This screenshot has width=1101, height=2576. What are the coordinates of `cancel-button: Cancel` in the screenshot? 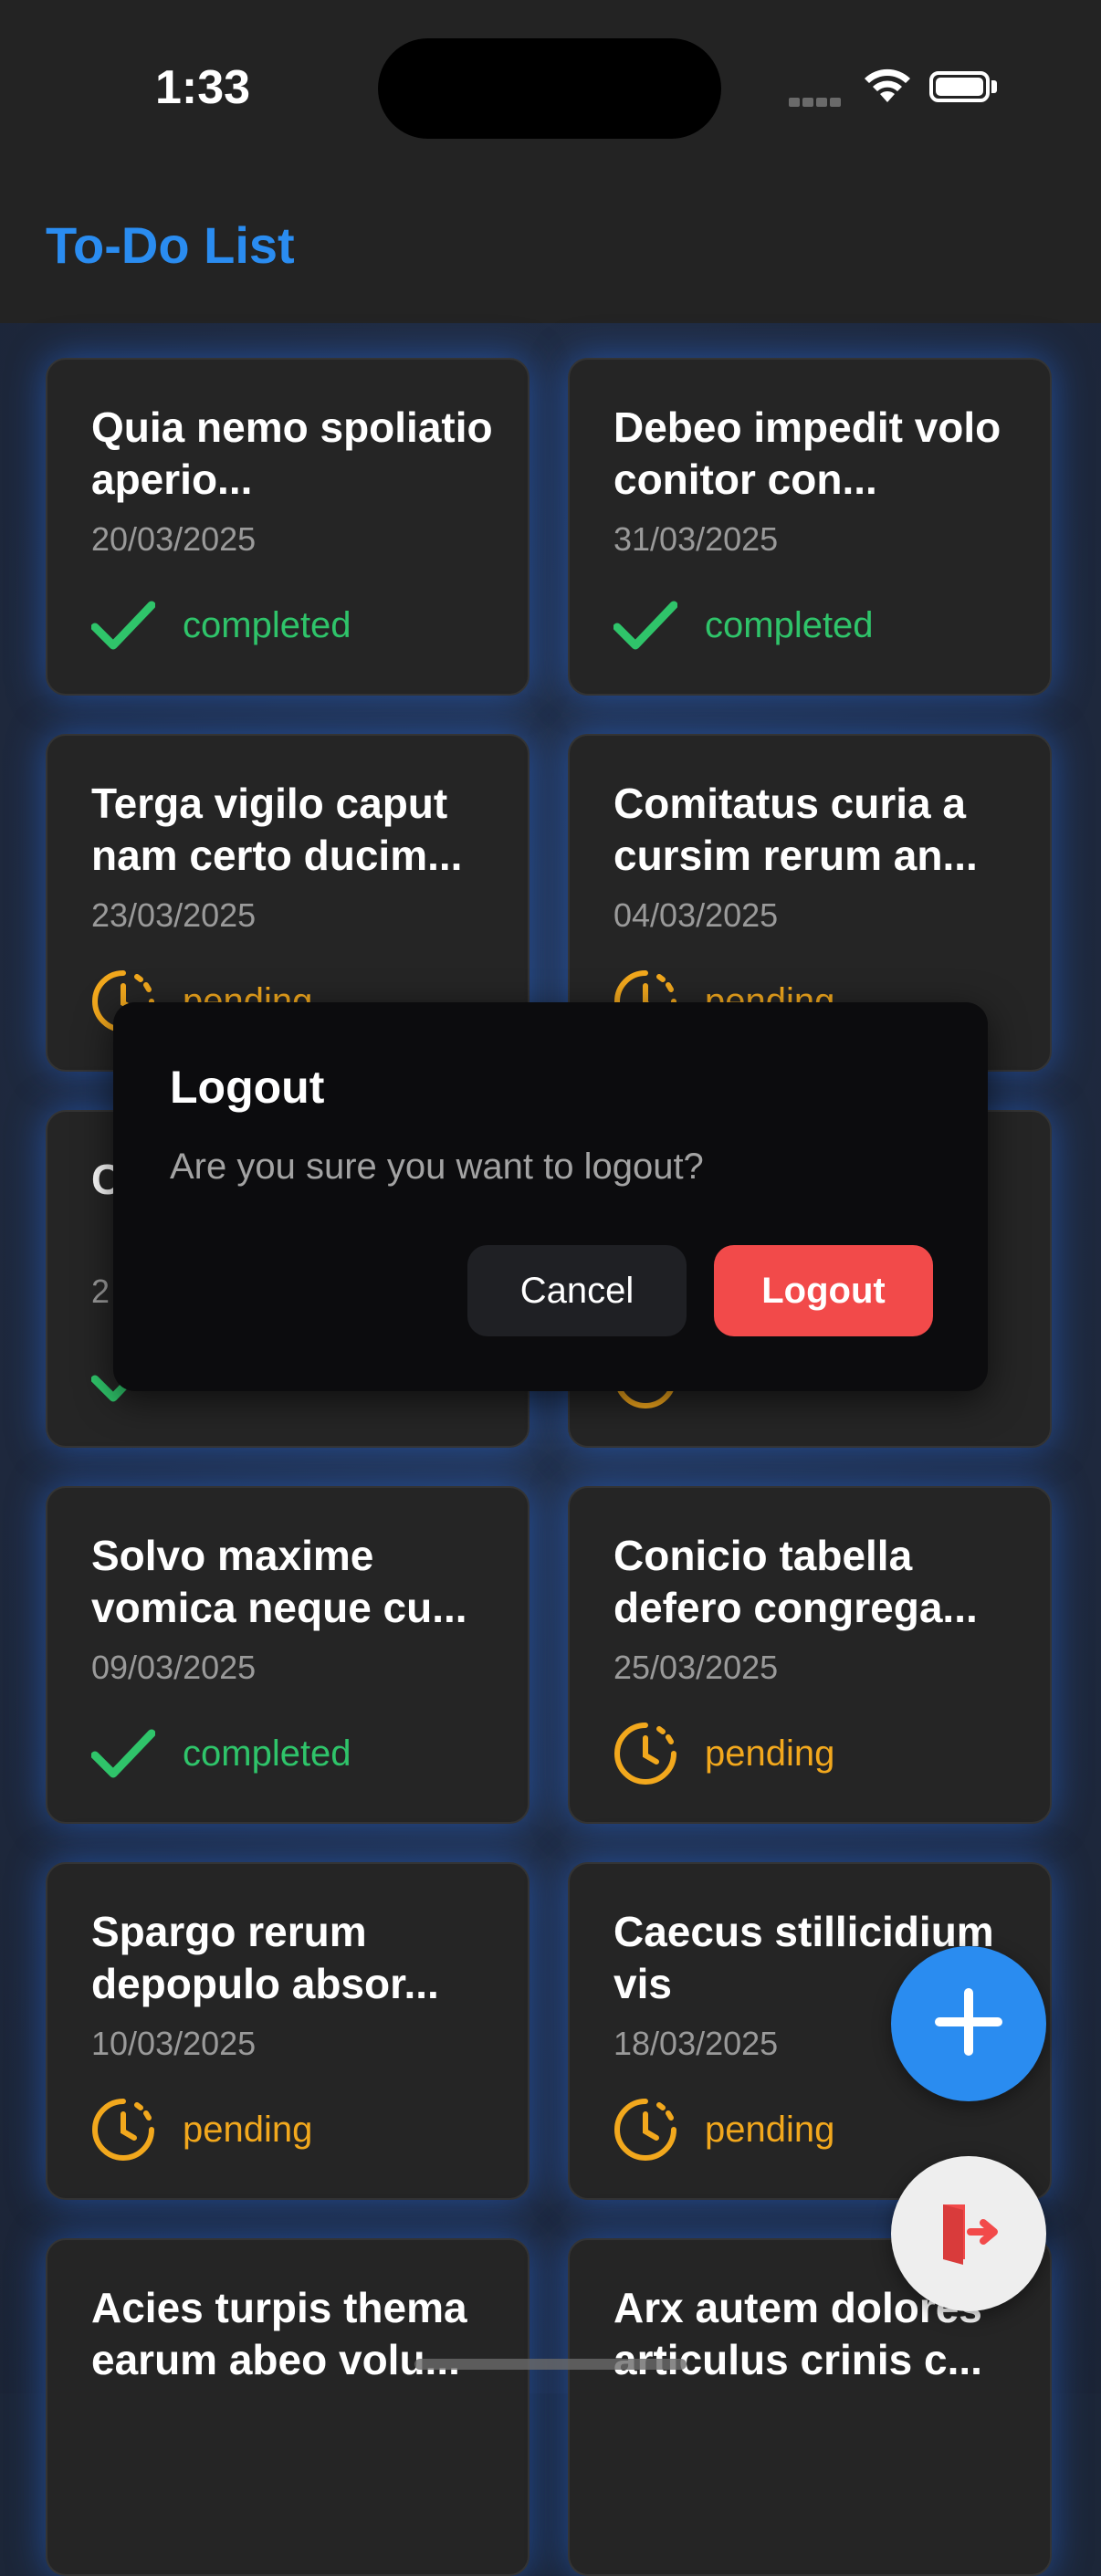 It's located at (577, 1290).